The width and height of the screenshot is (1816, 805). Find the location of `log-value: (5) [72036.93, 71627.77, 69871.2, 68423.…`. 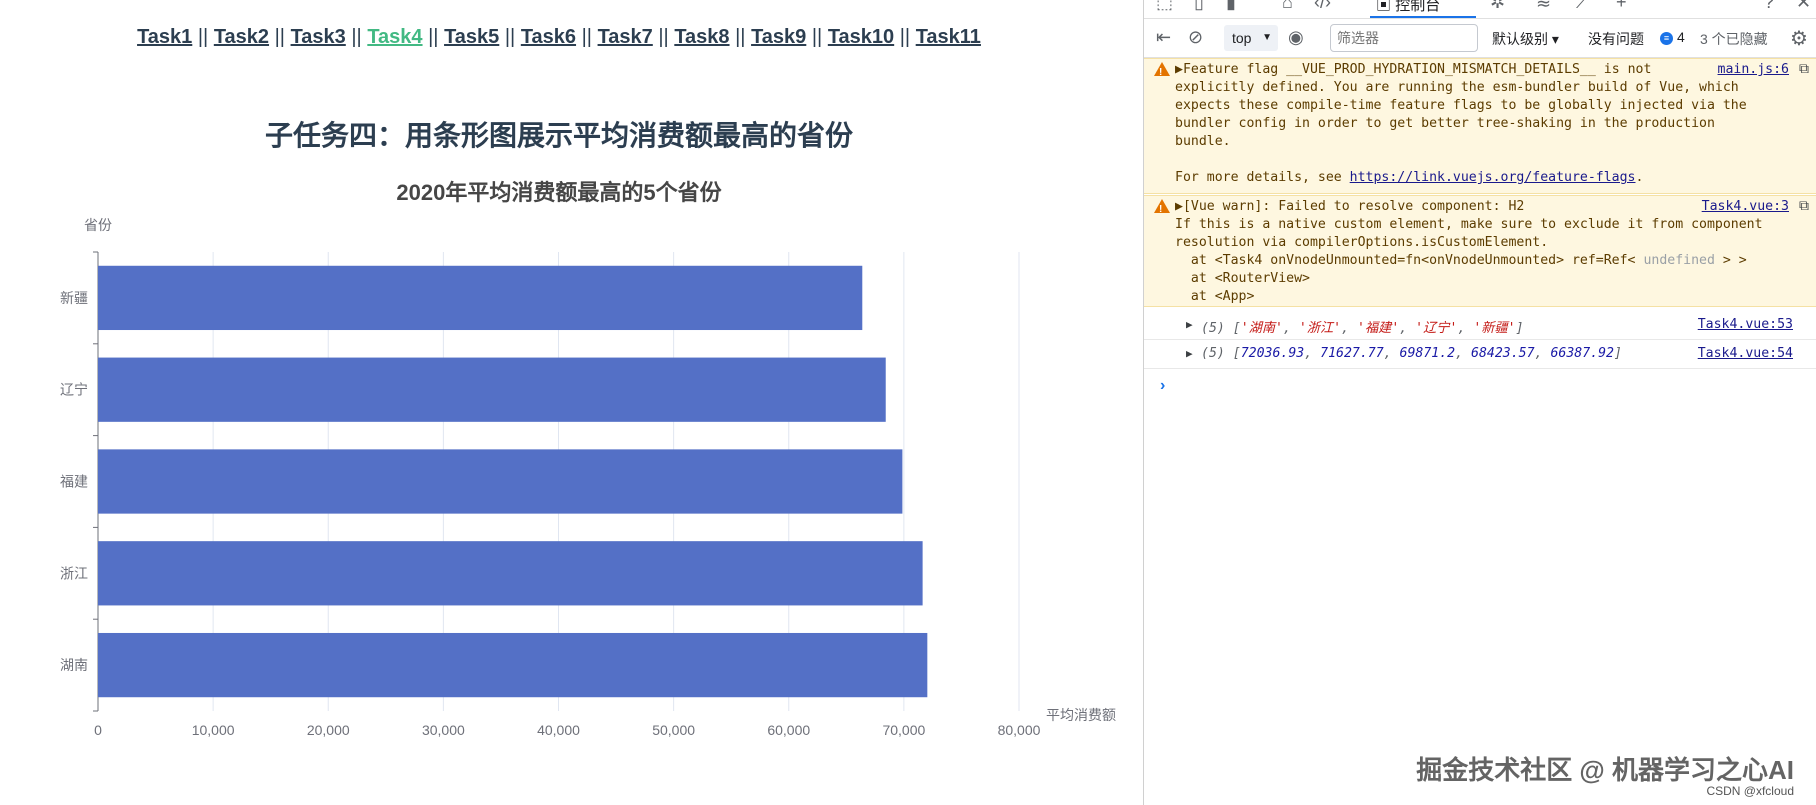

log-value: (5) [72036.93, 71627.77, 69871.2, 68423.… is located at coordinates (1411, 353).